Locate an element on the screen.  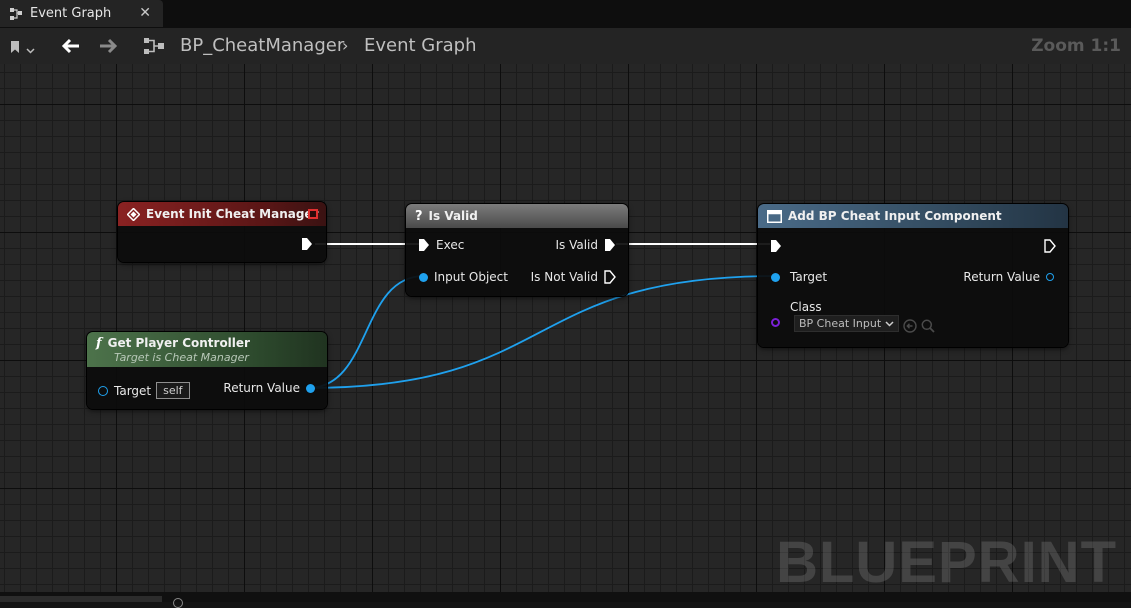
graph-icon is located at coordinates (16, 14).